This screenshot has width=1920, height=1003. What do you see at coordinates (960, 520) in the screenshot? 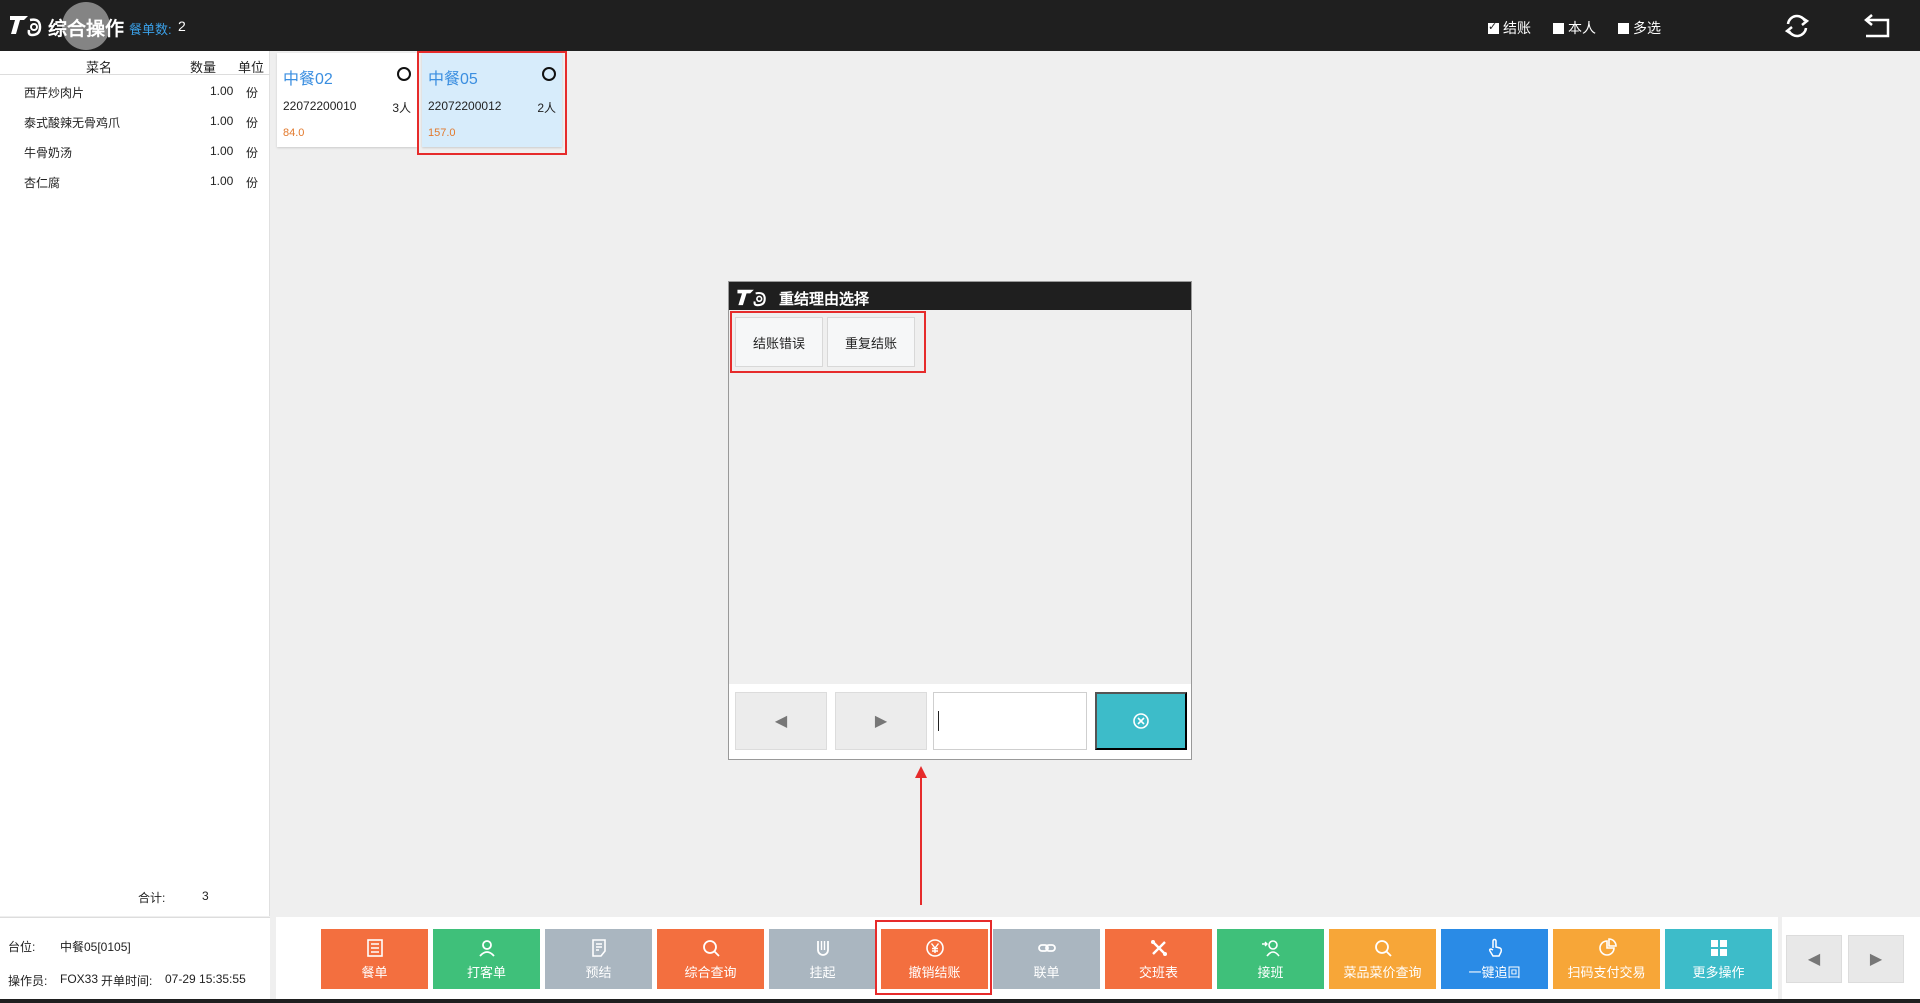
I see `reason-dialog: 重结理由选择 结账错误 重复结账 ◀ ▶` at bounding box center [960, 520].